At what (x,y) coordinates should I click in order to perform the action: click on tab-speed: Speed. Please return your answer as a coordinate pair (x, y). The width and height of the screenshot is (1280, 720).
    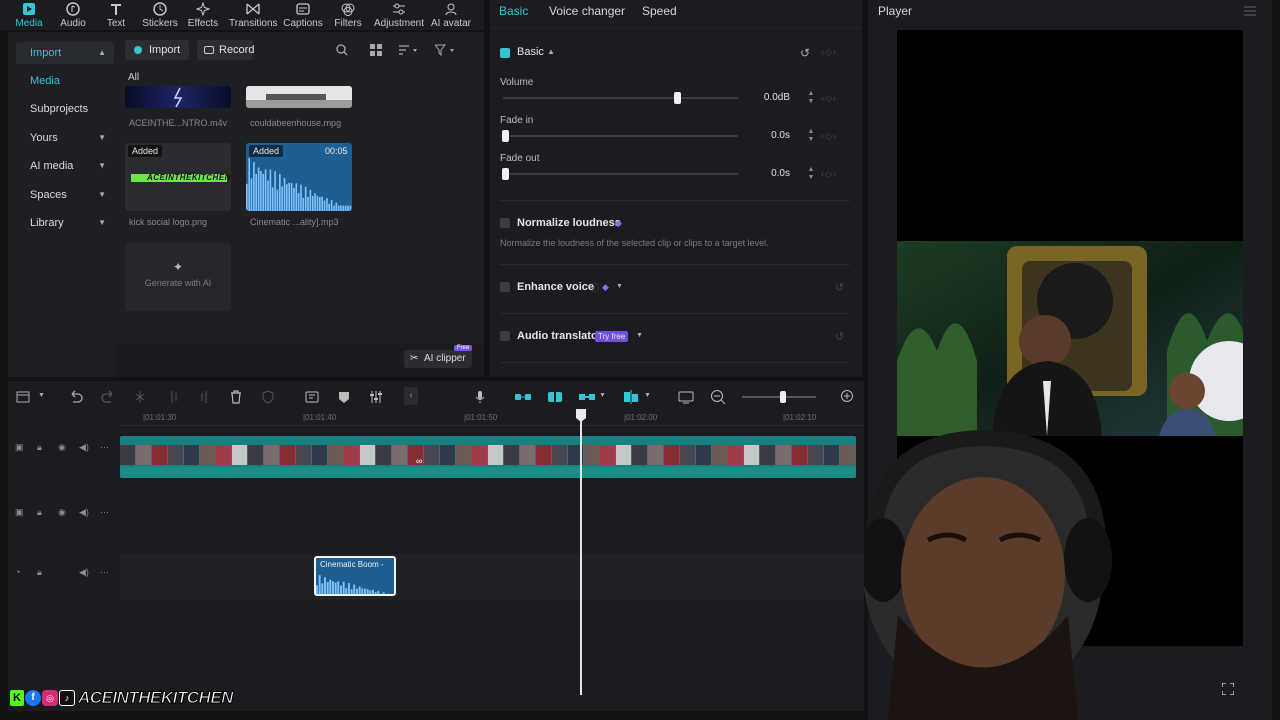
    Looking at the image, I should click on (659, 11).